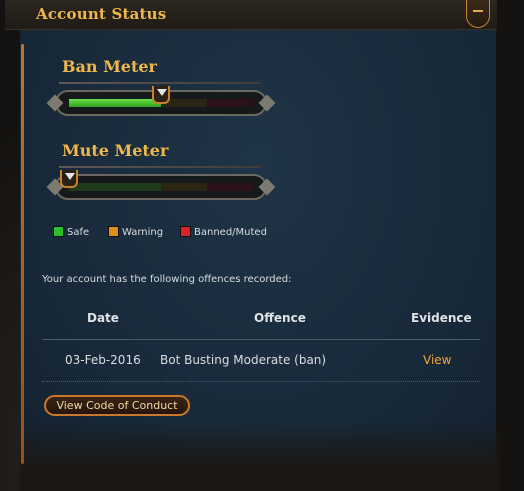 Image resolution: width=524 pixels, height=491 pixels. What do you see at coordinates (103, 318) in the screenshot?
I see `column-header-date: Date` at bounding box center [103, 318].